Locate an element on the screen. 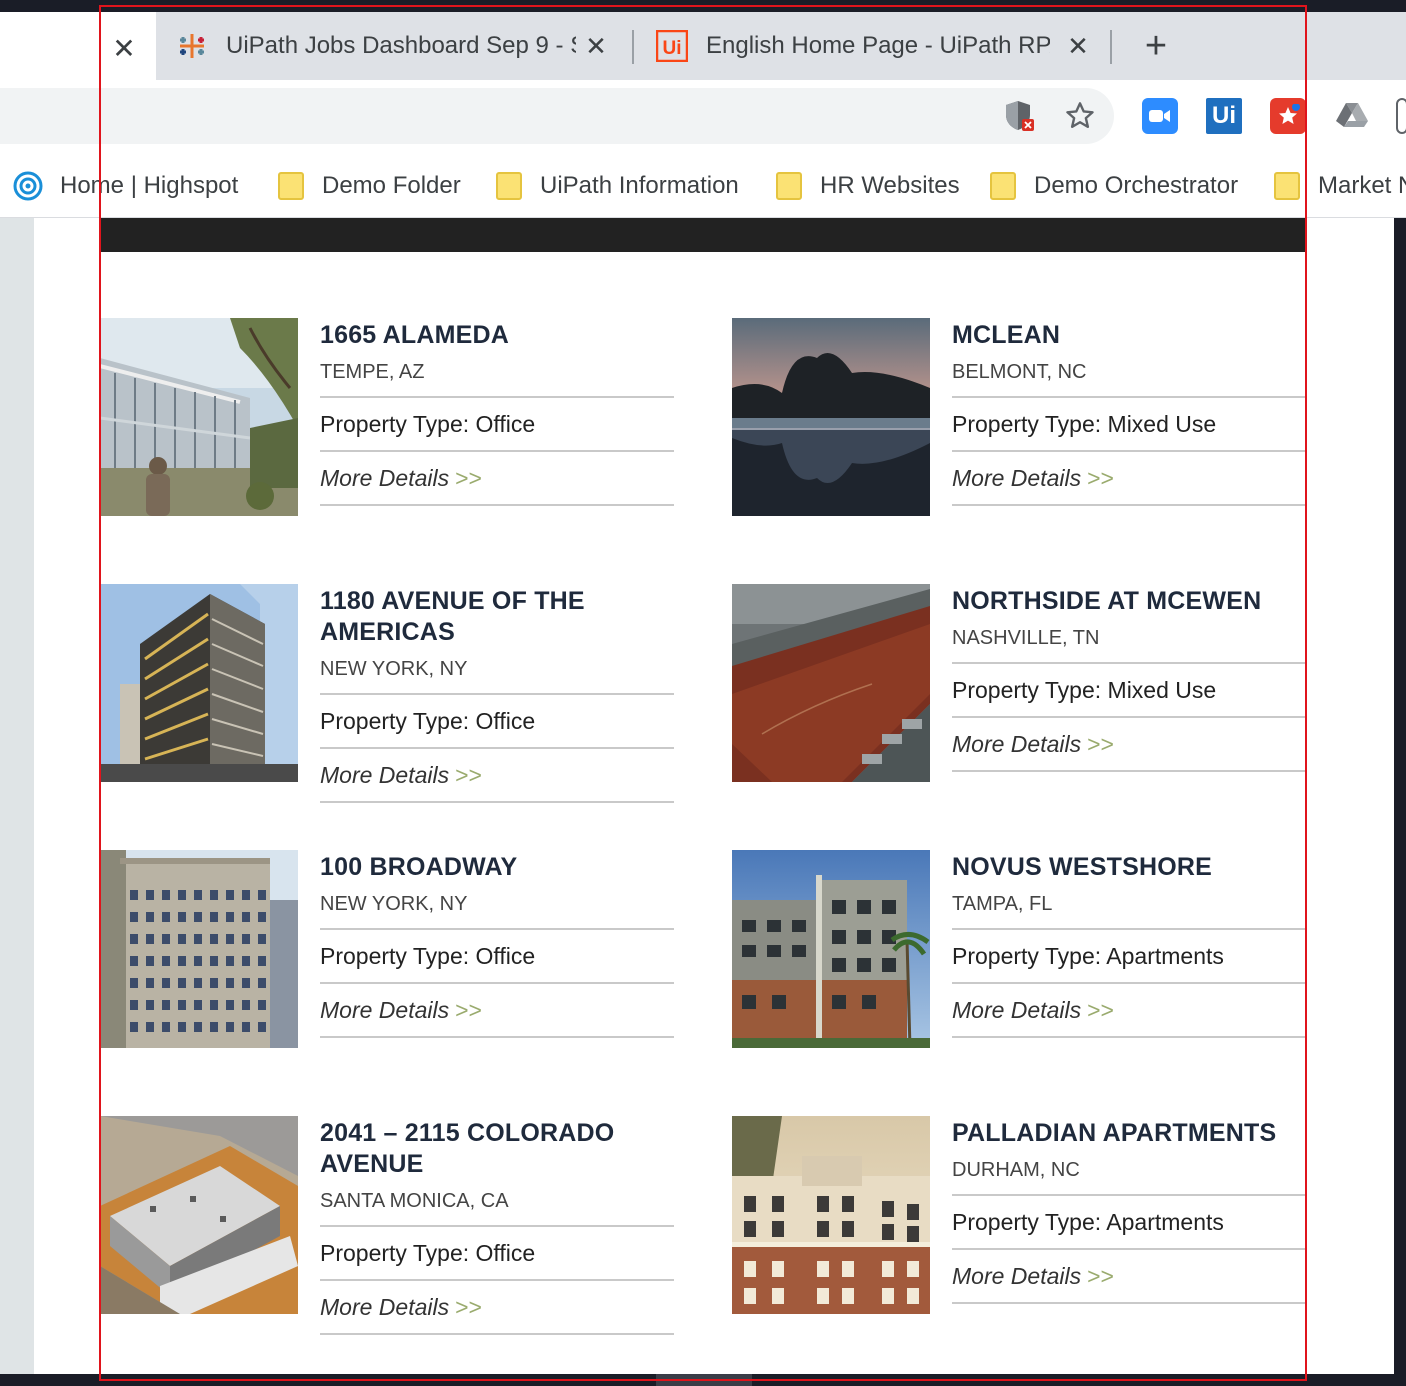  shield-blocked-icon is located at coordinates (1020, 116).